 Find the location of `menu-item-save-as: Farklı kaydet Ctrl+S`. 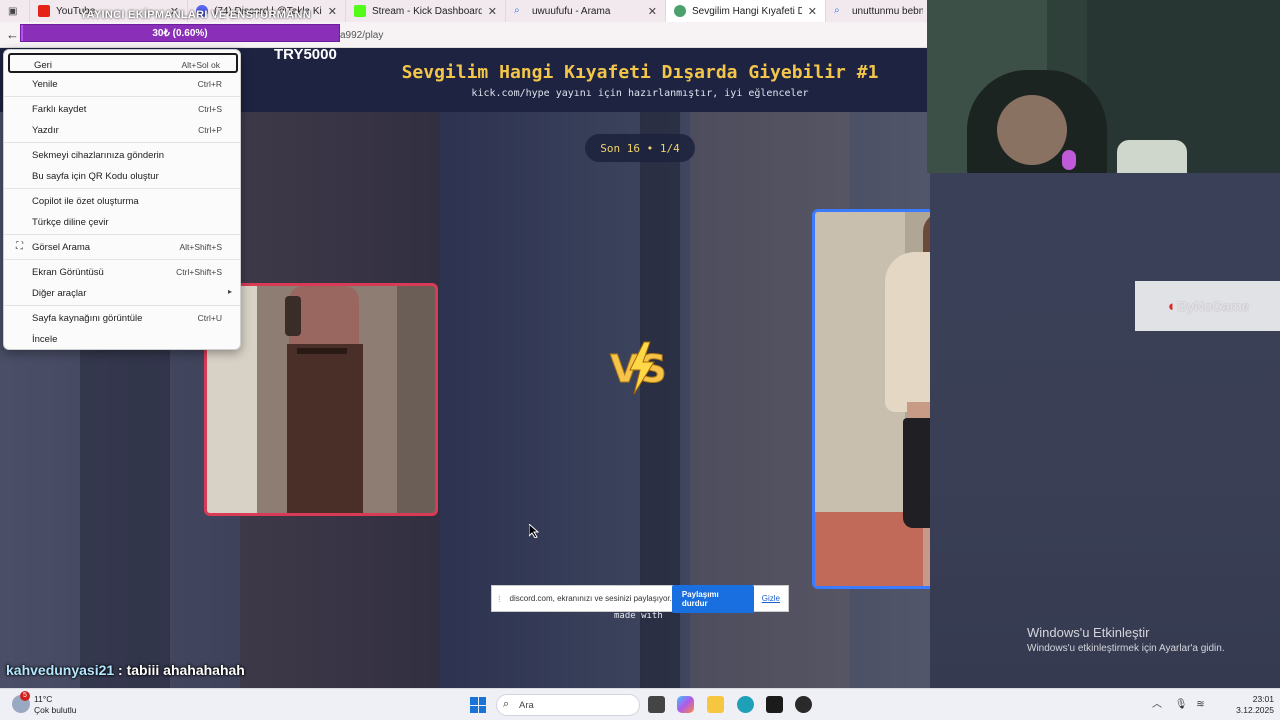

menu-item-save-as: Farklı kaydet Ctrl+S is located at coordinates (123, 109).